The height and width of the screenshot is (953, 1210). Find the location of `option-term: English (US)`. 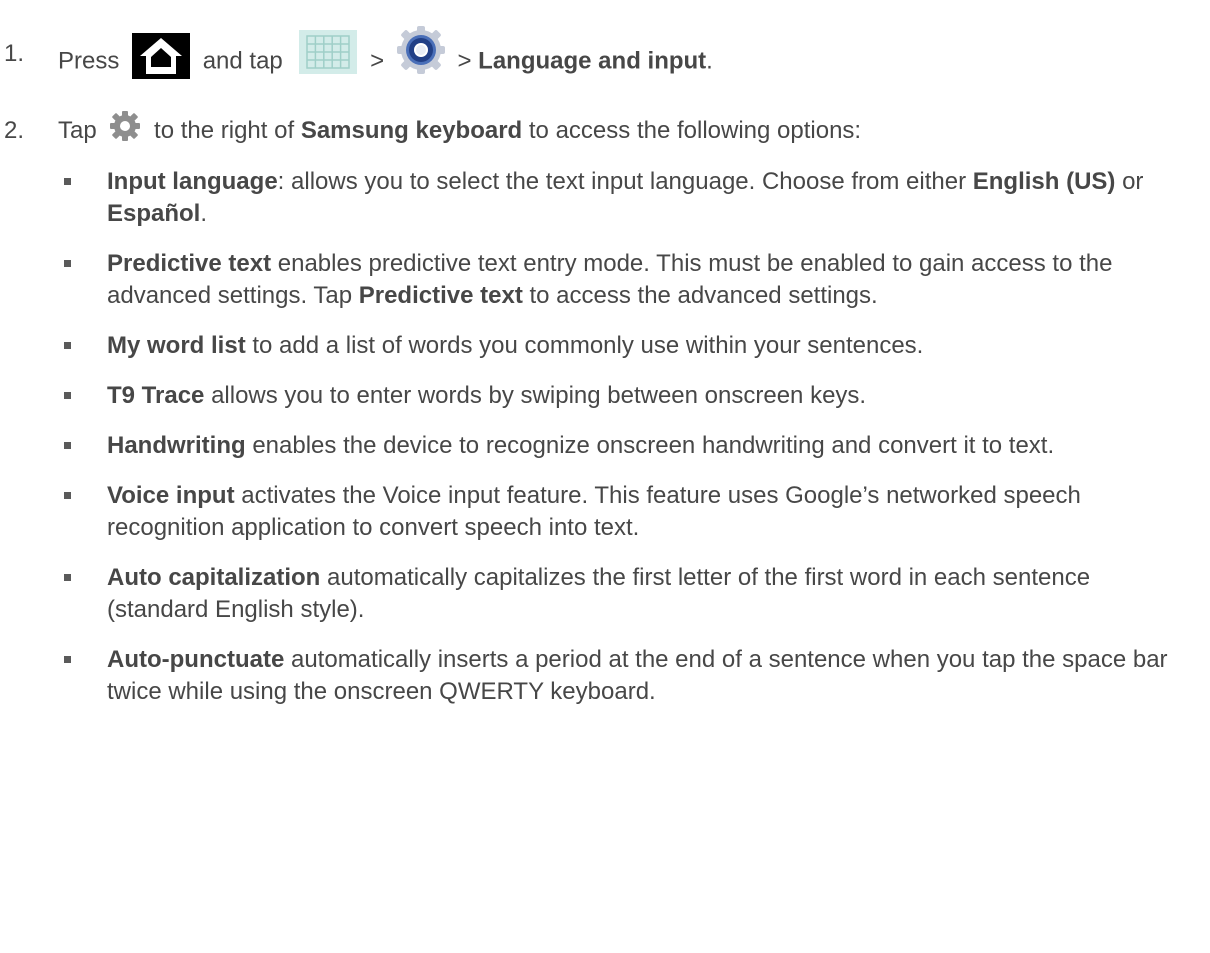

option-term: English (US) is located at coordinates (1044, 181).